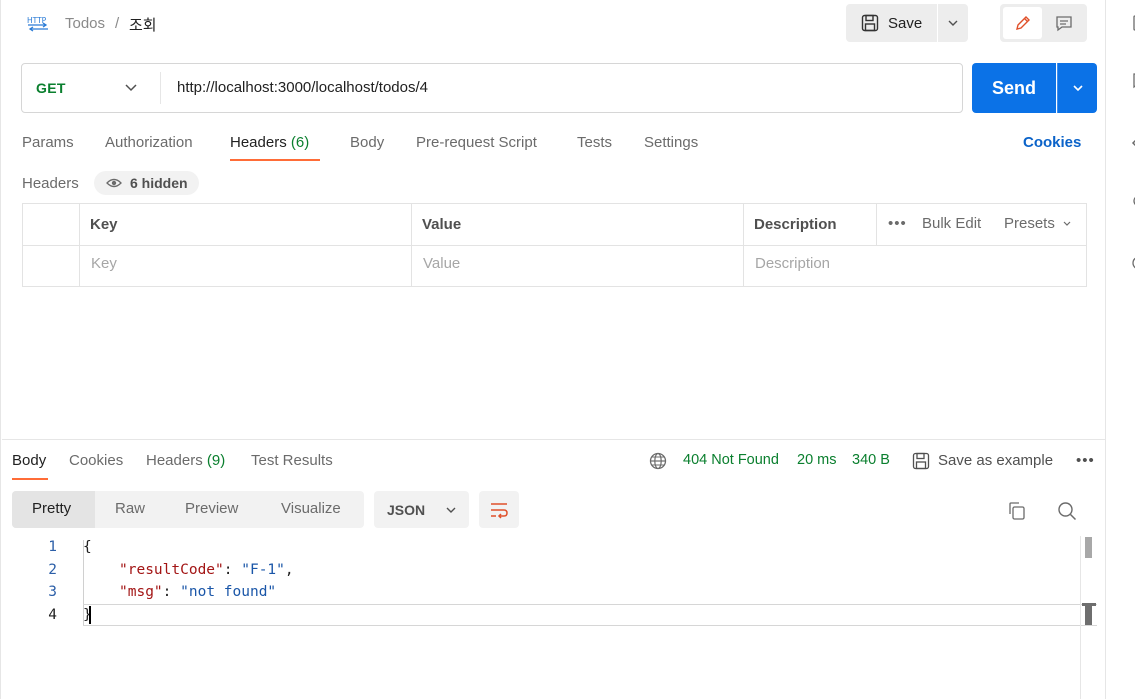 This screenshot has height=699, width=1135. Describe the element at coordinates (29, 460) in the screenshot. I see `tab-response-body: Body` at that location.